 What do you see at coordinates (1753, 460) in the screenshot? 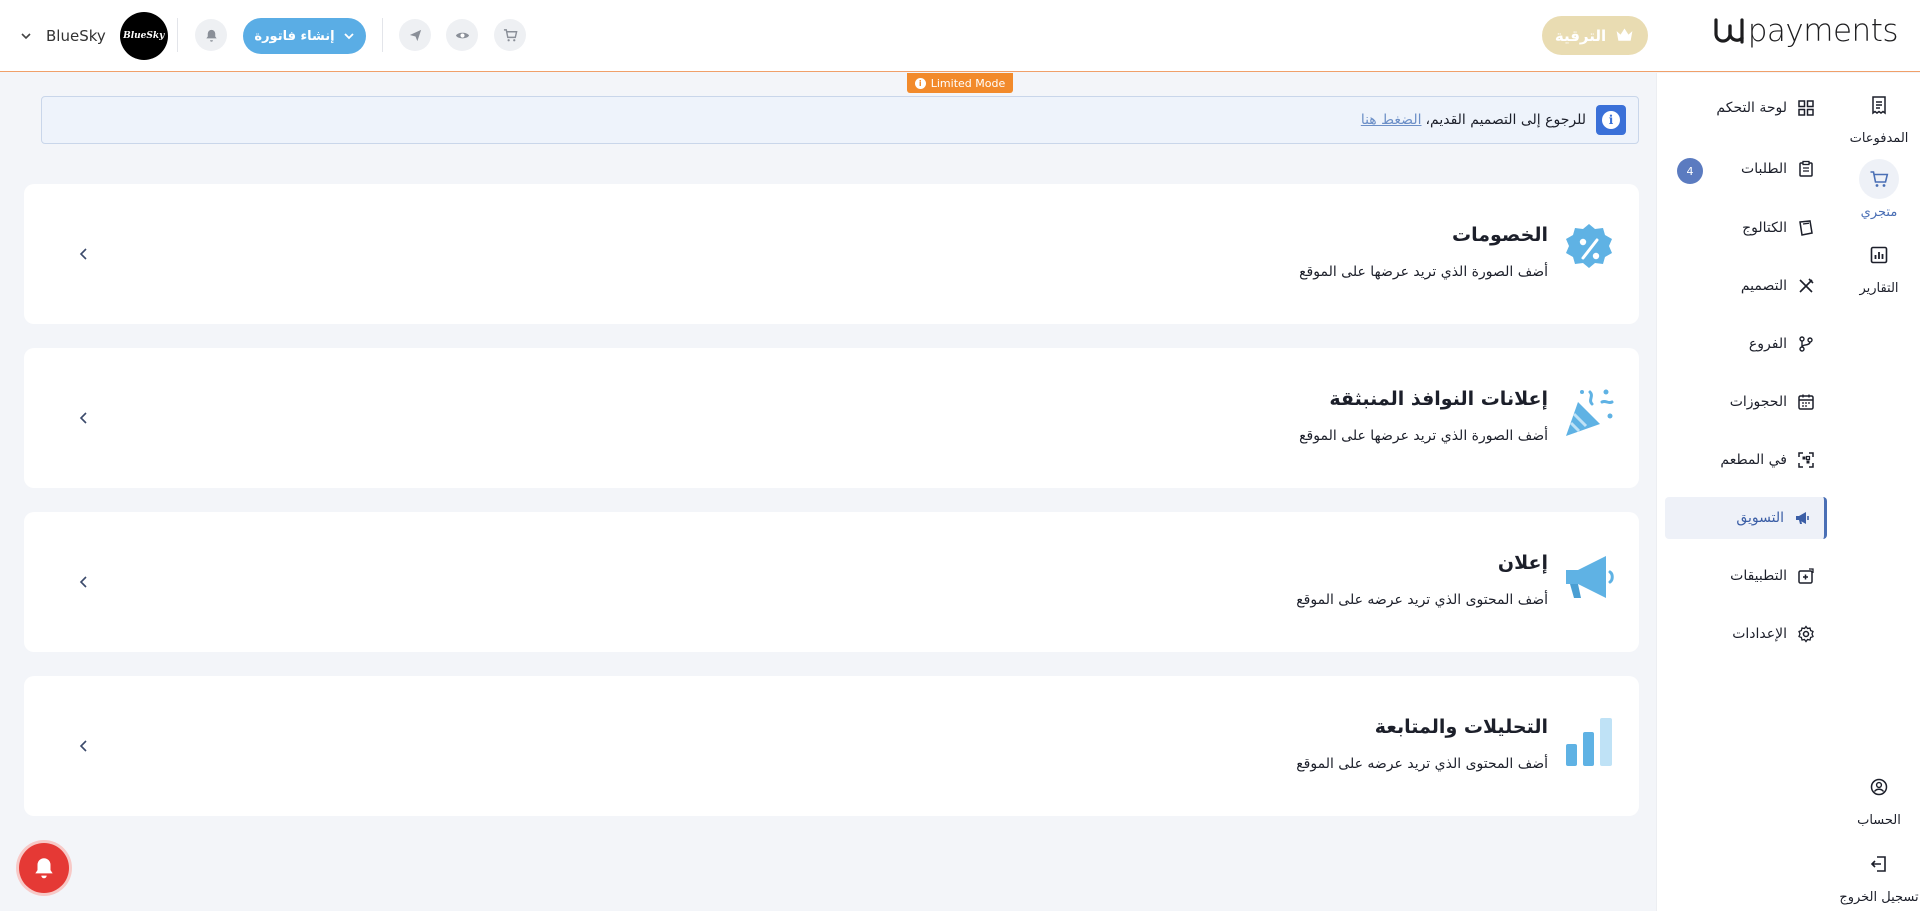
I see `nav-item-label: في المطعم` at bounding box center [1753, 460].